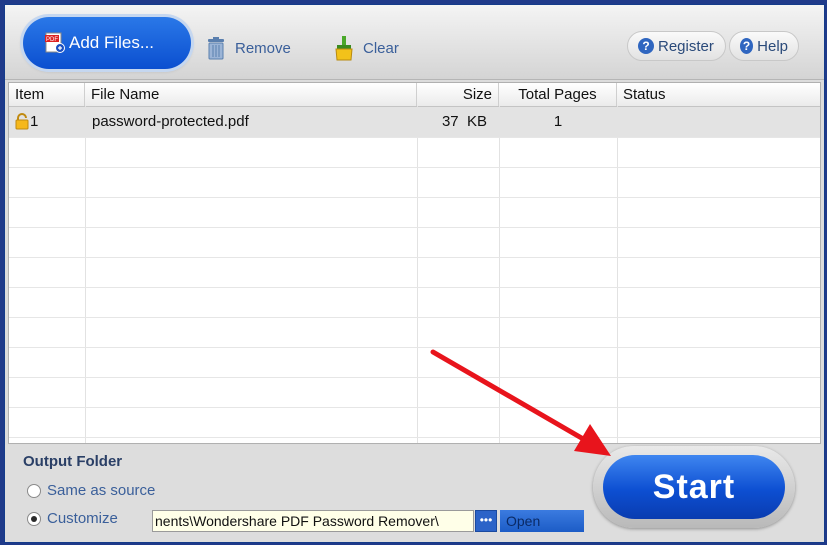  I want to click on radio-customize: Customize, so click(72, 518).